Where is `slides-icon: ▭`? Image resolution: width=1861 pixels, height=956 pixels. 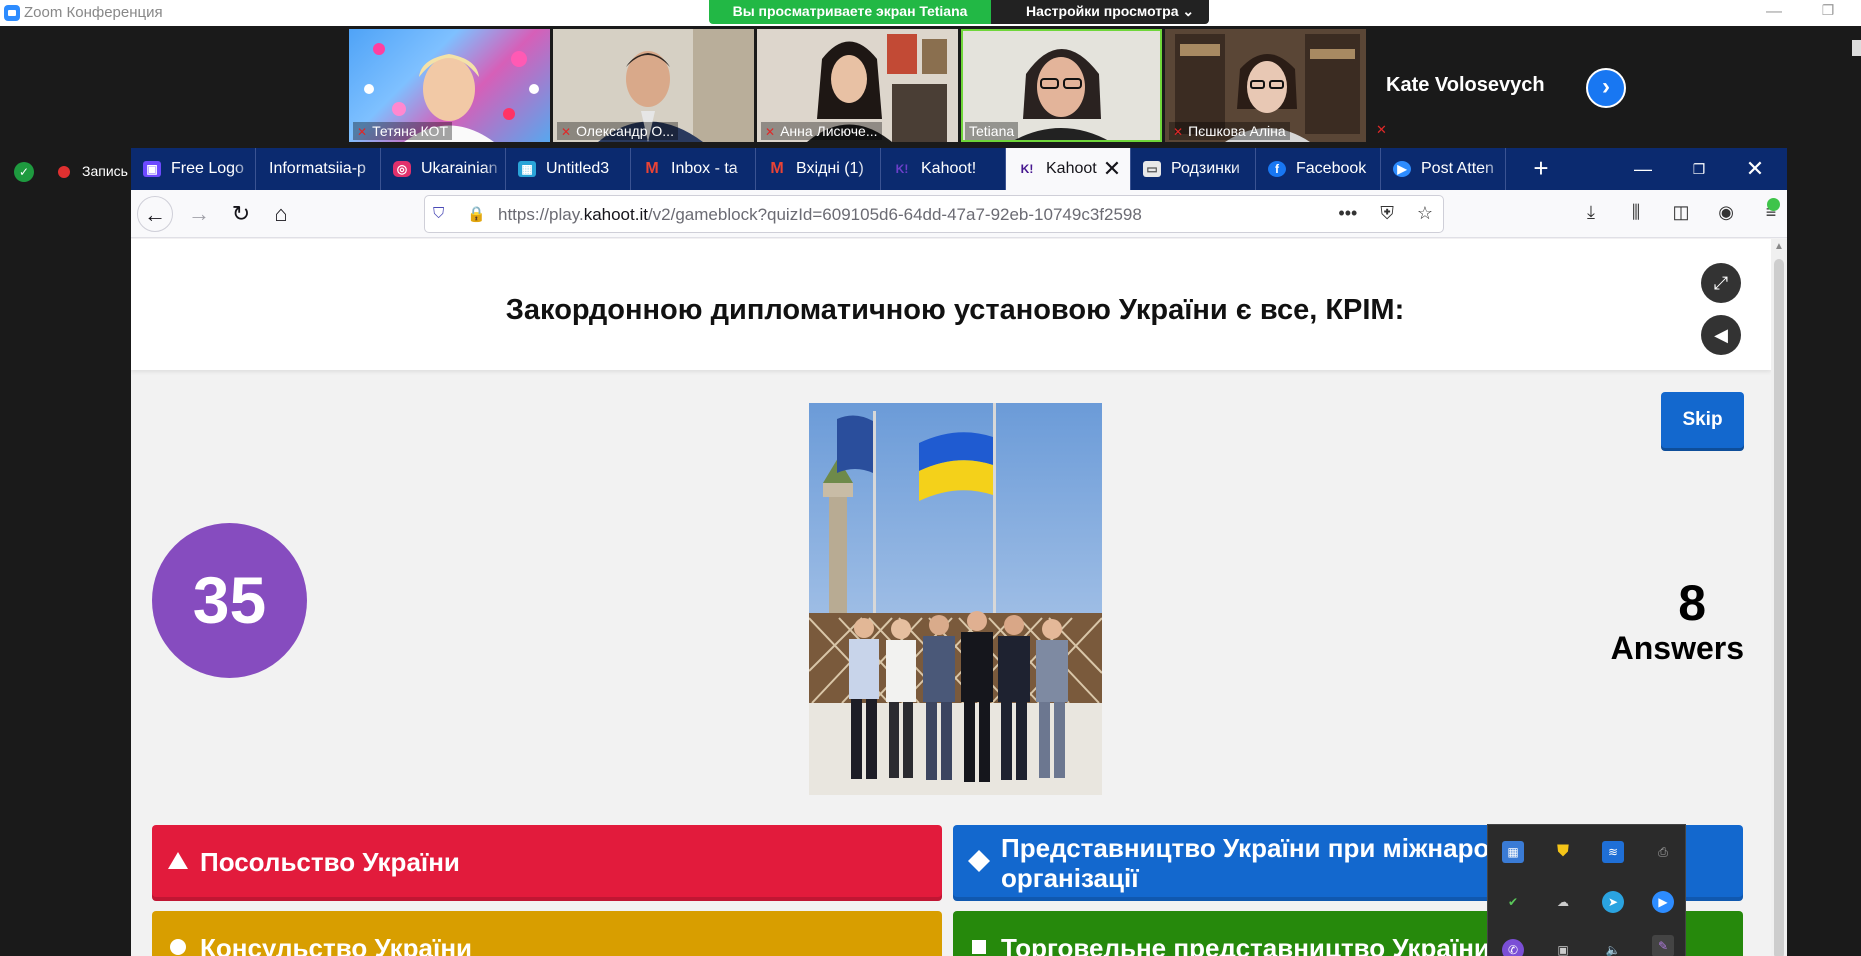 slides-icon: ▭ is located at coordinates (1152, 169).